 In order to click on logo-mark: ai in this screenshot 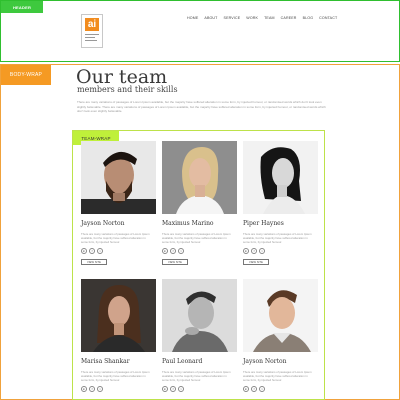, I will do `click(92, 24)`.